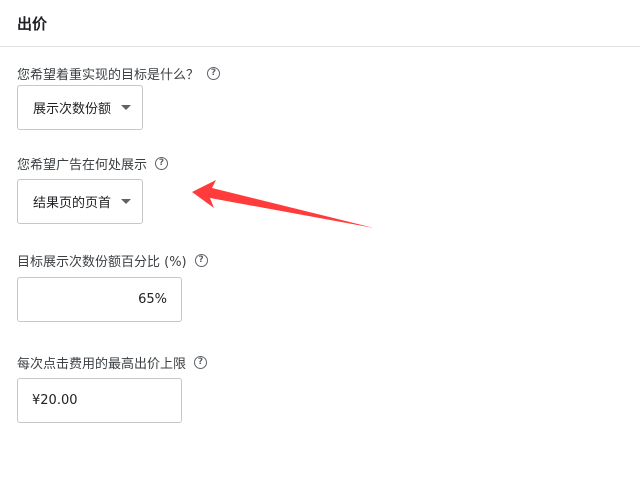 This screenshot has height=479, width=640. What do you see at coordinates (72, 109) in the screenshot?
I see `goal-dropdown-value: 展示次数份额` at bounding box center [72, 109].